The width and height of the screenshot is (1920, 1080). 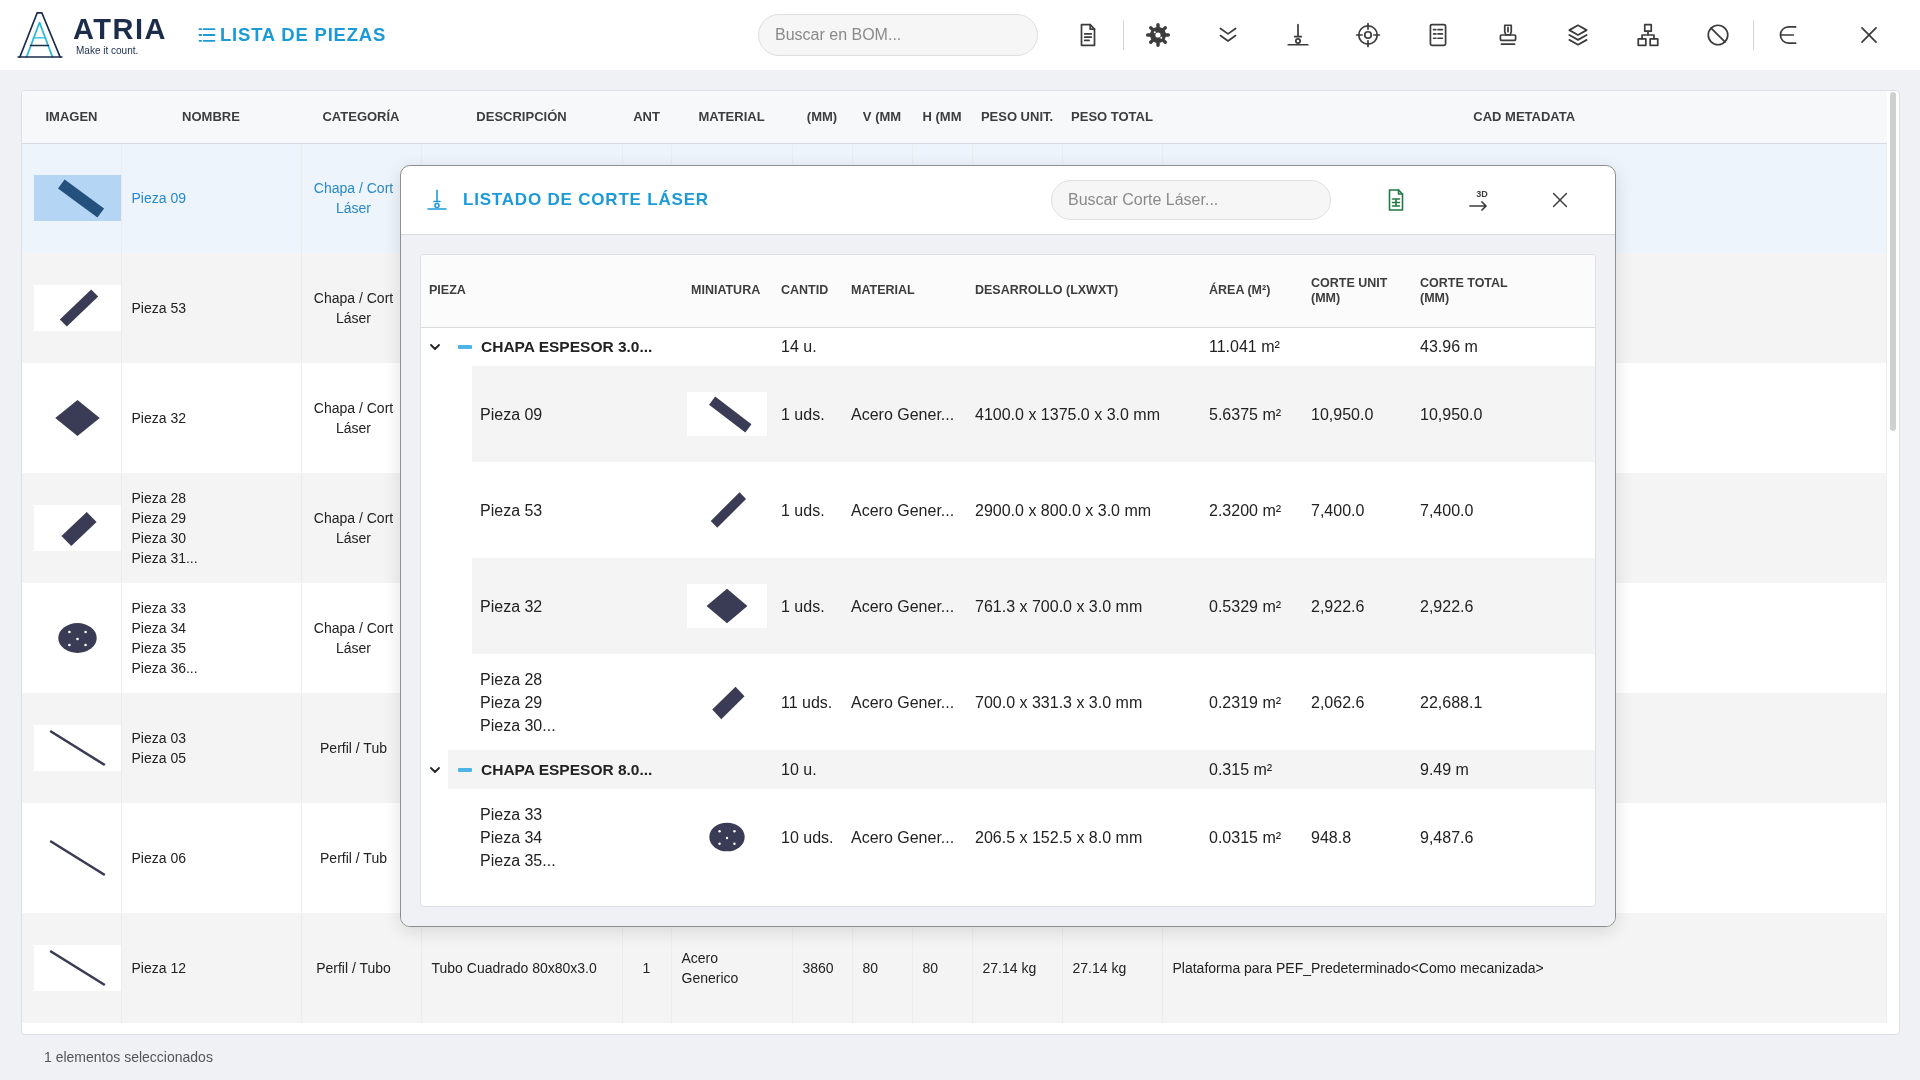 I want to click on column-header: CATEGORÍA, so click(x=361, y=117).